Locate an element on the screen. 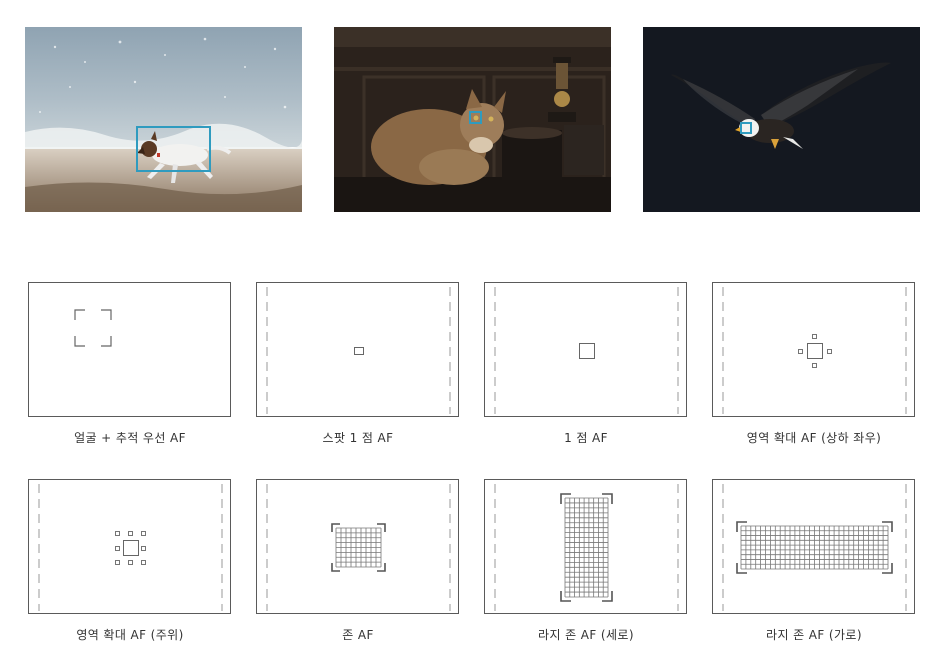 This screenshot has height=660, width=937. caption-large-zone-horizontal: 라지 존 AF (가로) is located at coordinates (814, 635).